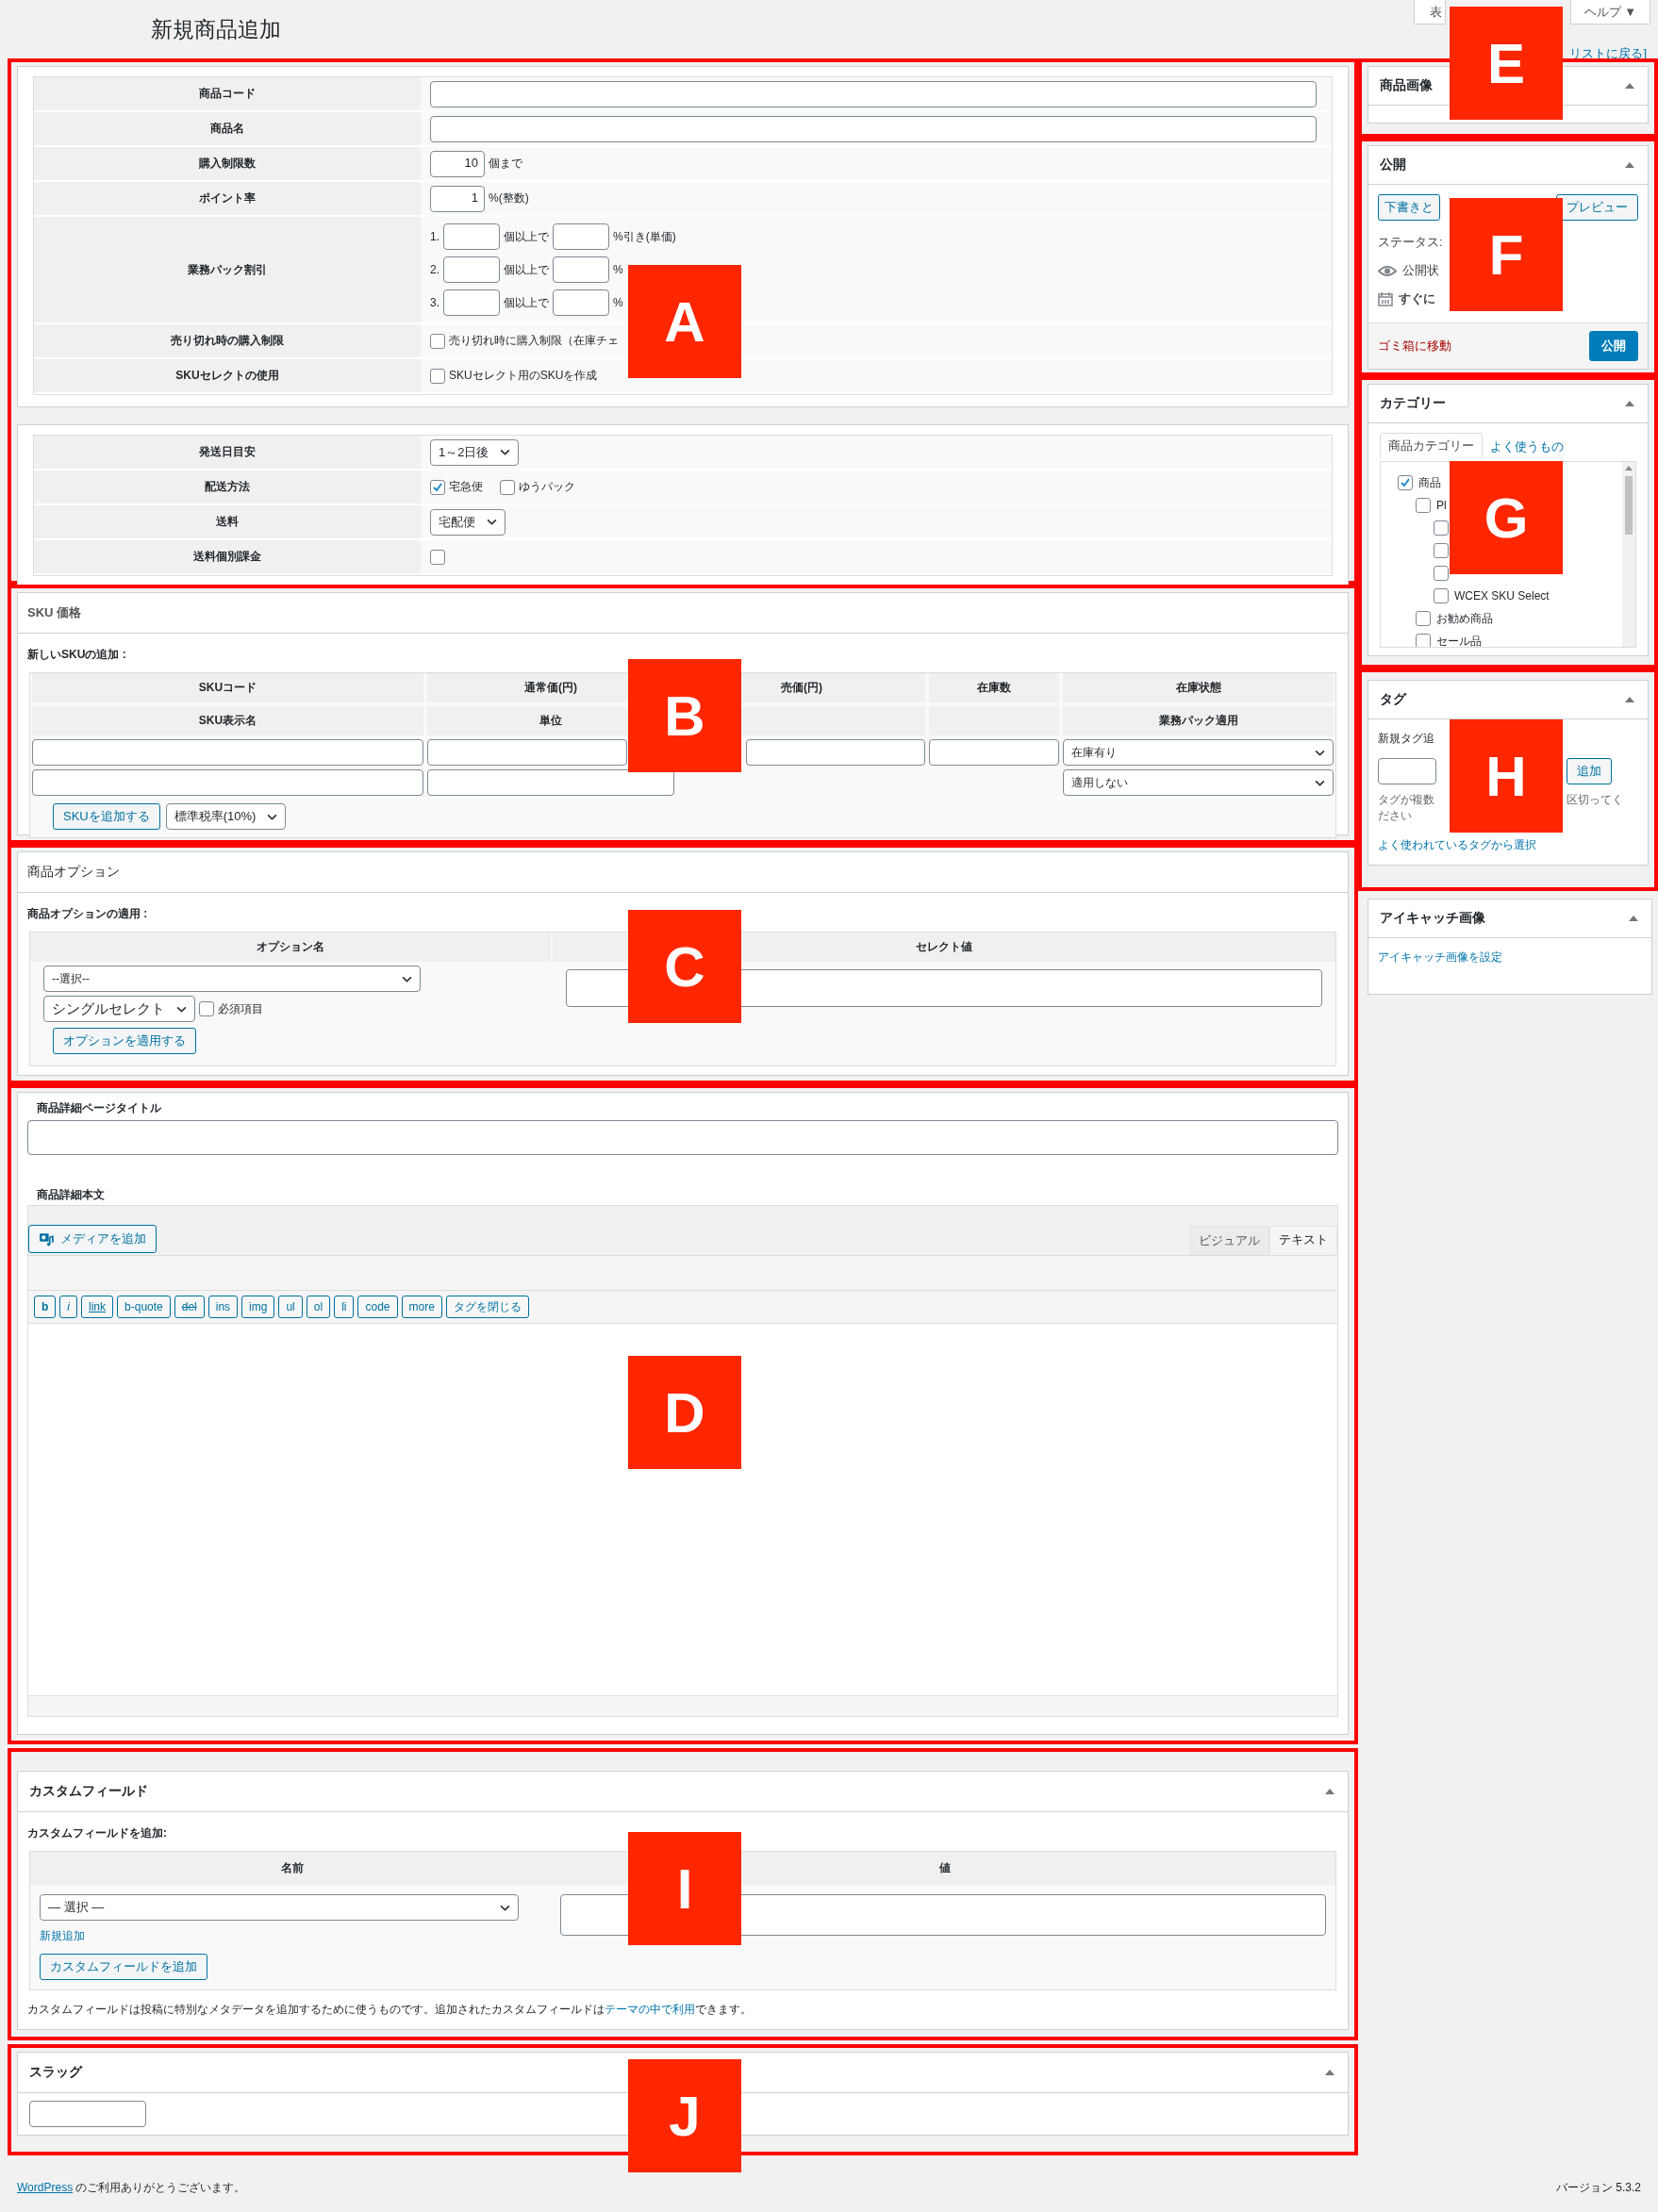 The width and height of the screenshot is (1658, 2212). I want to click on field-label: 配送方法, so click(227, 486).